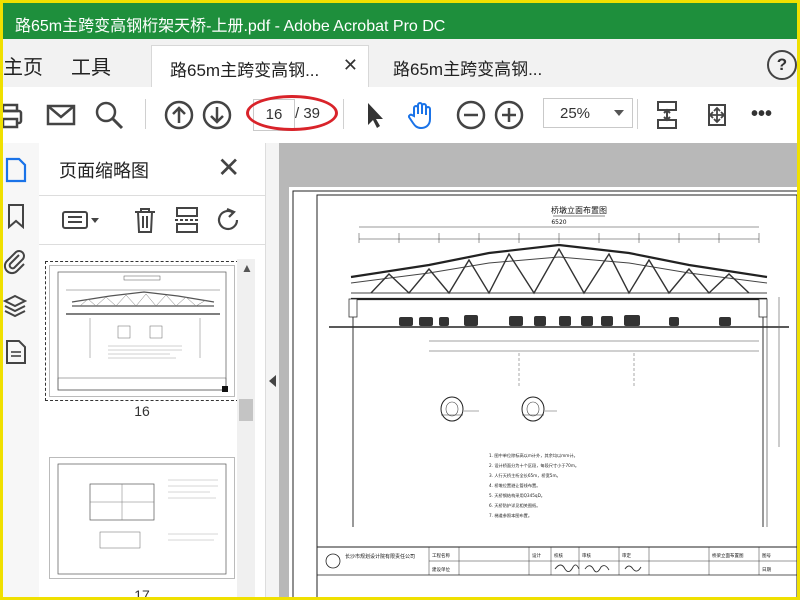 This screenshot has width=800, height=600. What do you see at coordinates (558, 555) in the screenshot?
I see `title-block-cell: 校核` at bounding box center [558, 555].